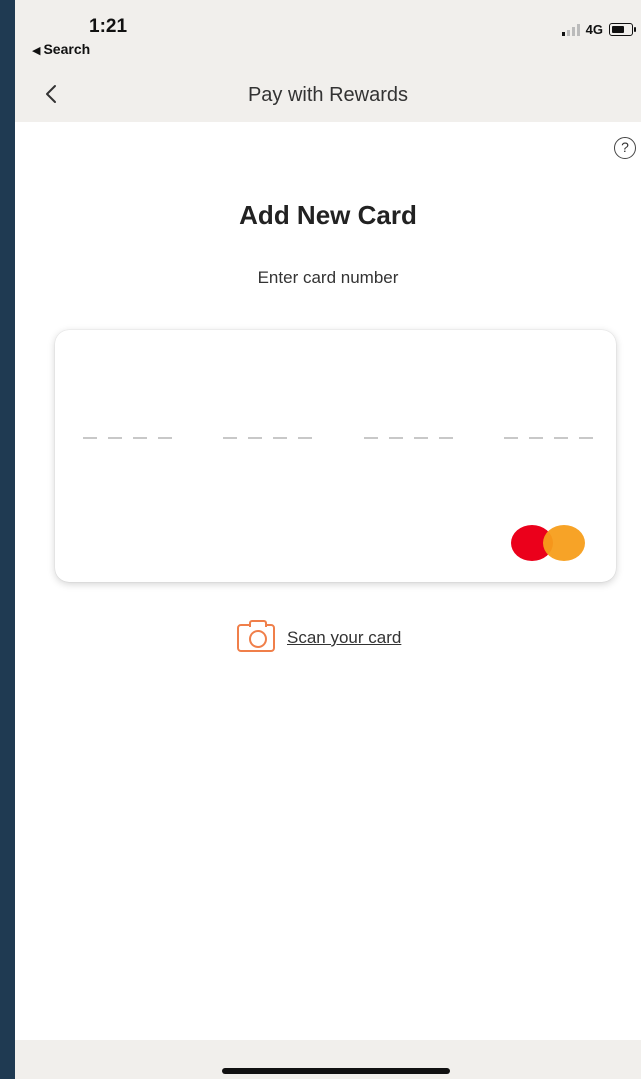 This screenshot has height=1079, width=641. What do you see at coordinates (625, 148) in the screenshot?
I see `help-icon: ?` at bounding box center [625, 148].